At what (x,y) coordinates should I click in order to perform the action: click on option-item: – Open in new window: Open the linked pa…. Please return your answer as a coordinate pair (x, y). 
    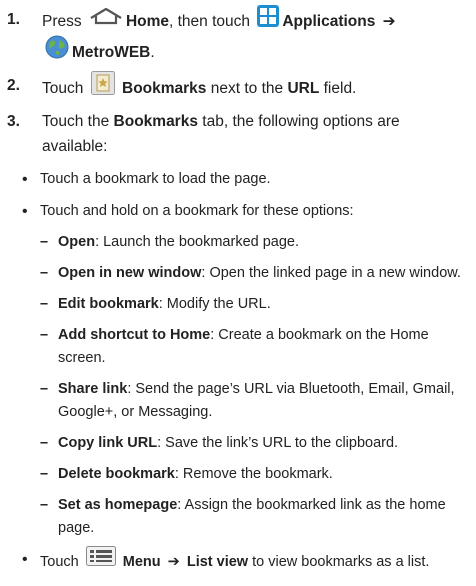
    Looking at the image, I should click on (238, 273).